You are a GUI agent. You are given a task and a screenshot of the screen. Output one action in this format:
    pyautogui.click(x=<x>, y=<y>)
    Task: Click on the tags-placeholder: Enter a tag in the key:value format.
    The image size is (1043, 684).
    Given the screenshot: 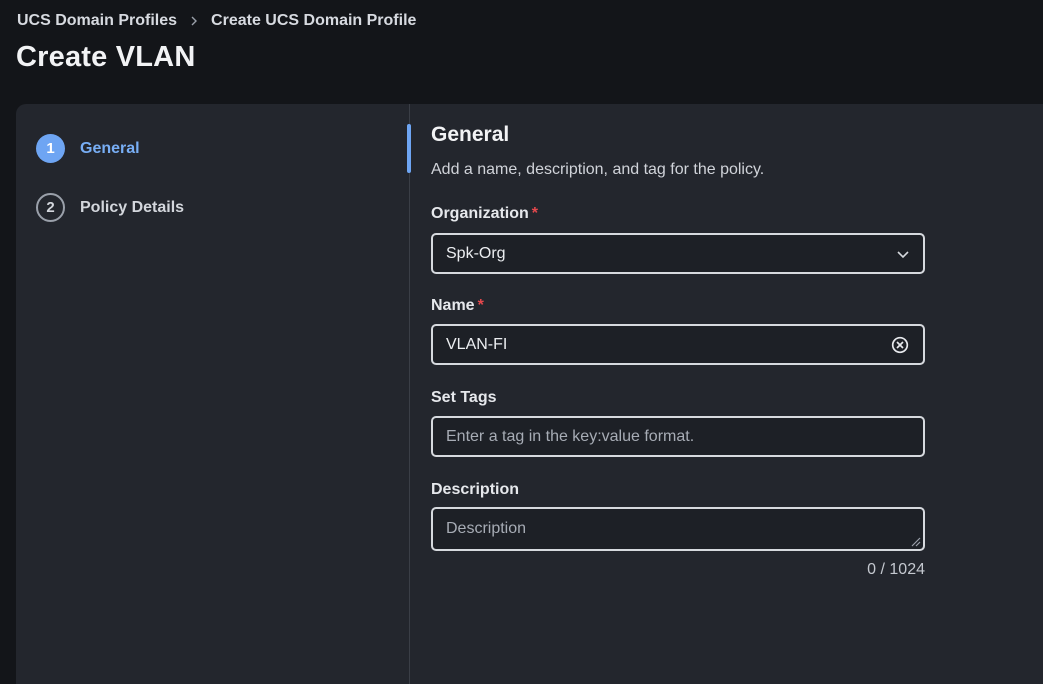 What is the action you would take?
    pyautogui.click(x=570, y=436)
    